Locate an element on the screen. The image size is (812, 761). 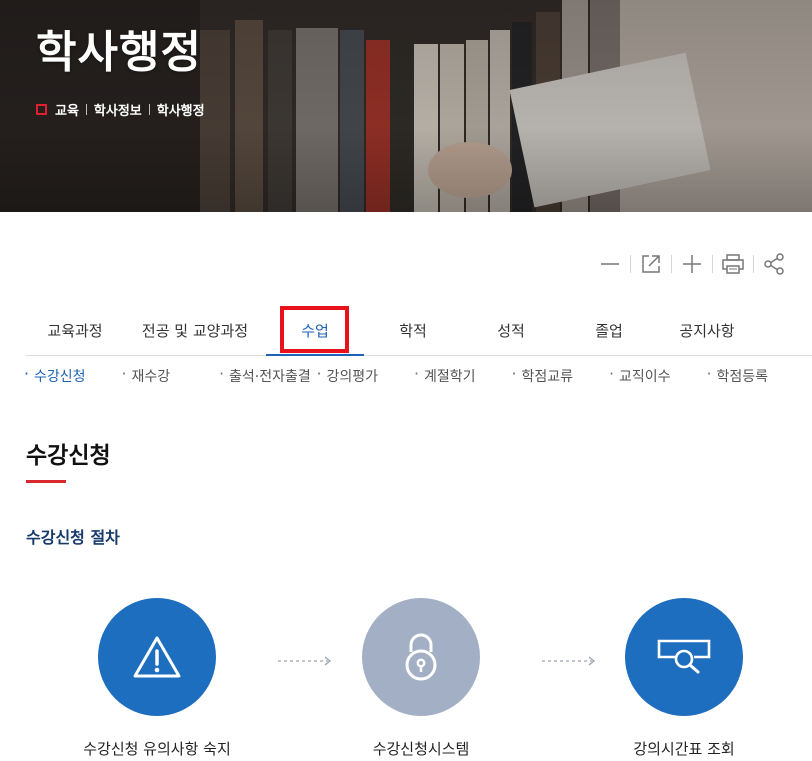
share-button is located at coordinates (774, 264).